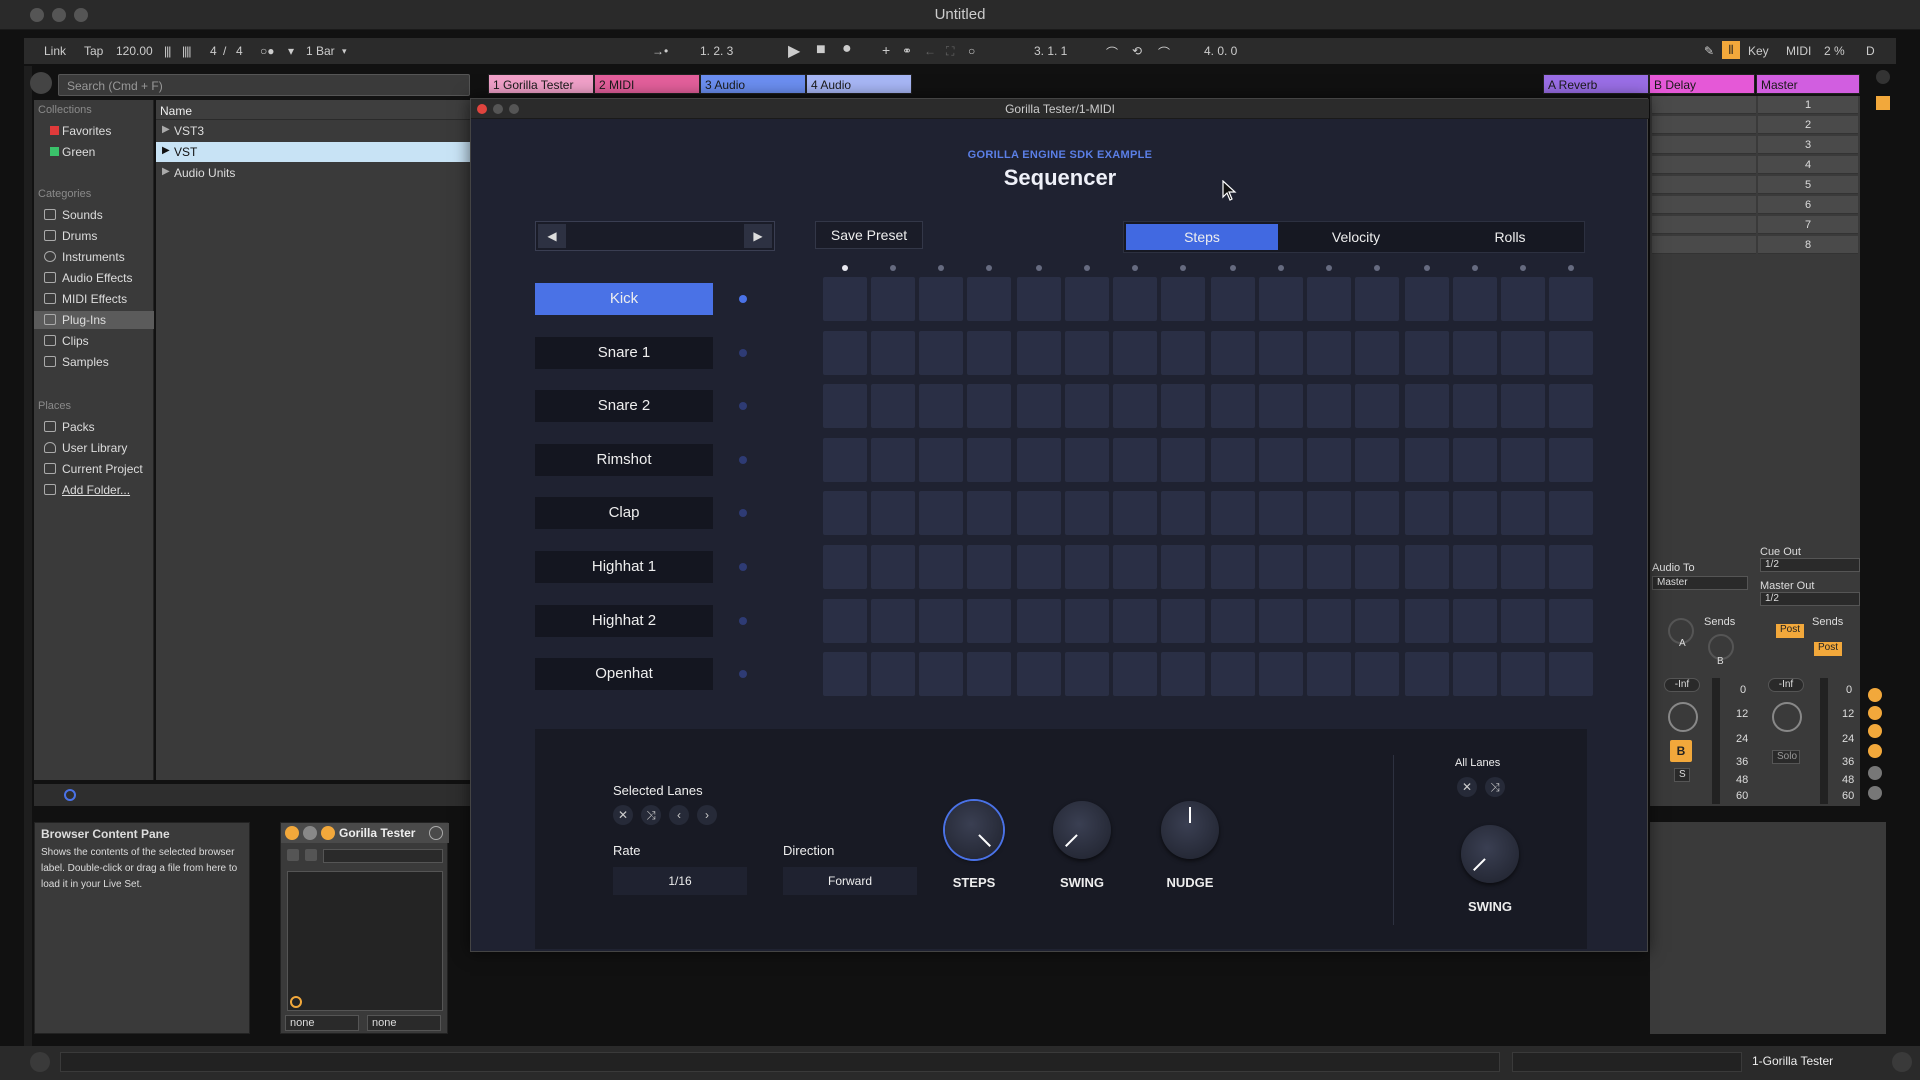 Image resolution: width=1920 pixels, height=1080 pixels. Describe the element at coordinates (313, 131) in the screenshot. I see `file-row-vst3: ▶ VST3` at that location.